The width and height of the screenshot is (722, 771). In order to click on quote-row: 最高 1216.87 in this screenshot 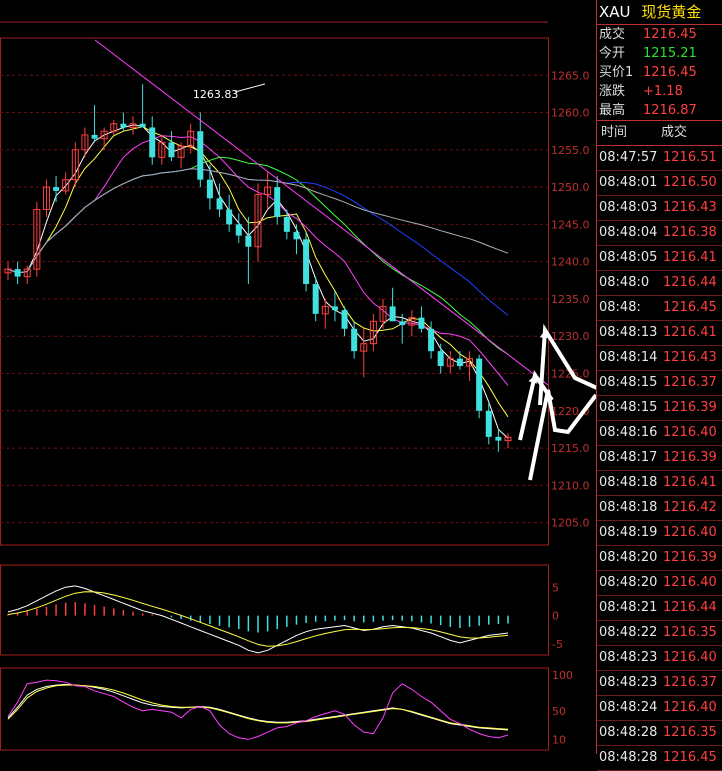, I will do `click(659, 110)`.